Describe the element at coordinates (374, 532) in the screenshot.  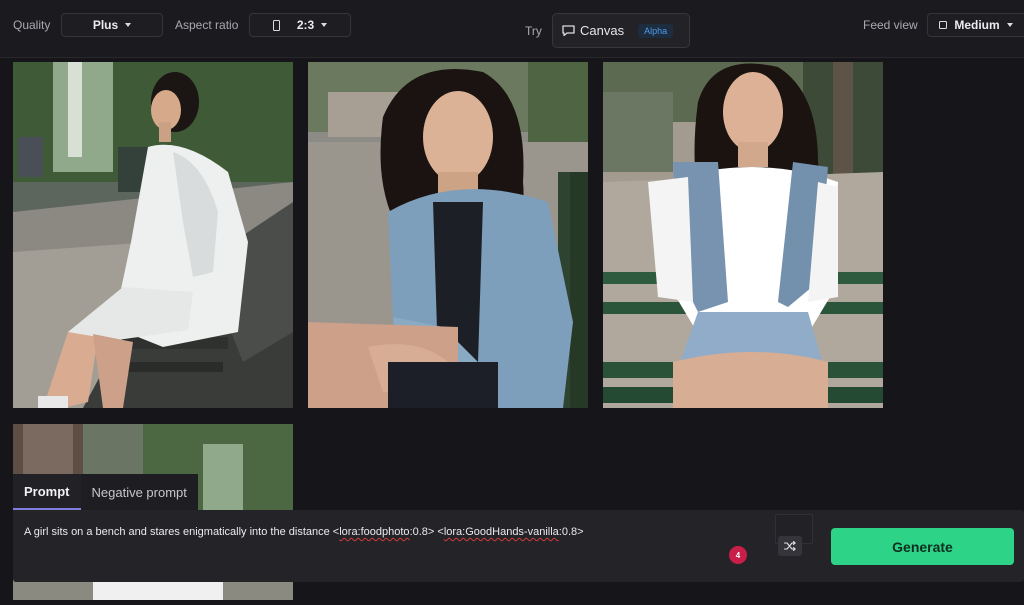
I see `lora-tag-foodphoto: lora:foodphoto` at that location.